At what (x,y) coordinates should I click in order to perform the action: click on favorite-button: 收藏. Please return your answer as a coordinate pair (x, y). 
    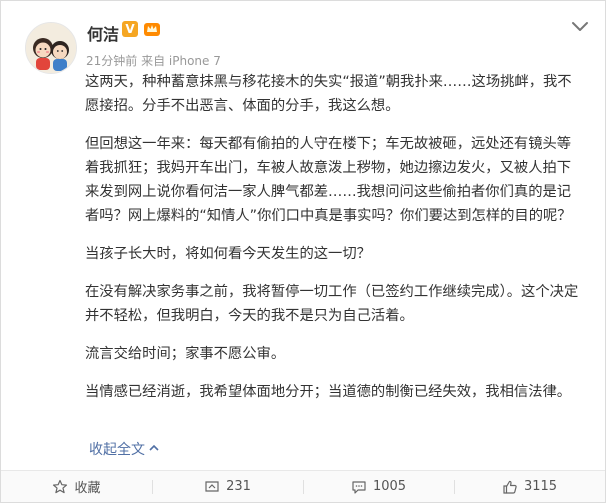
    Looking at the image, I should click on (76, 486).